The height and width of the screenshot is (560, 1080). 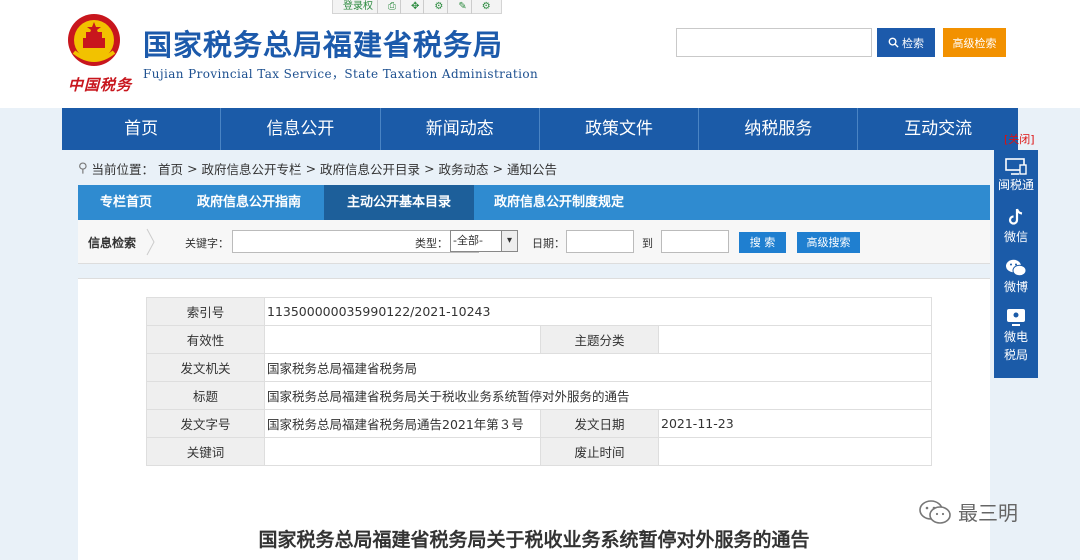 I want to click on info-search-bar: 信息检索 关键字： 类型： -全部- ▾ 日期： 到 搜 索 高级搜索, so click(x=534, y=242).